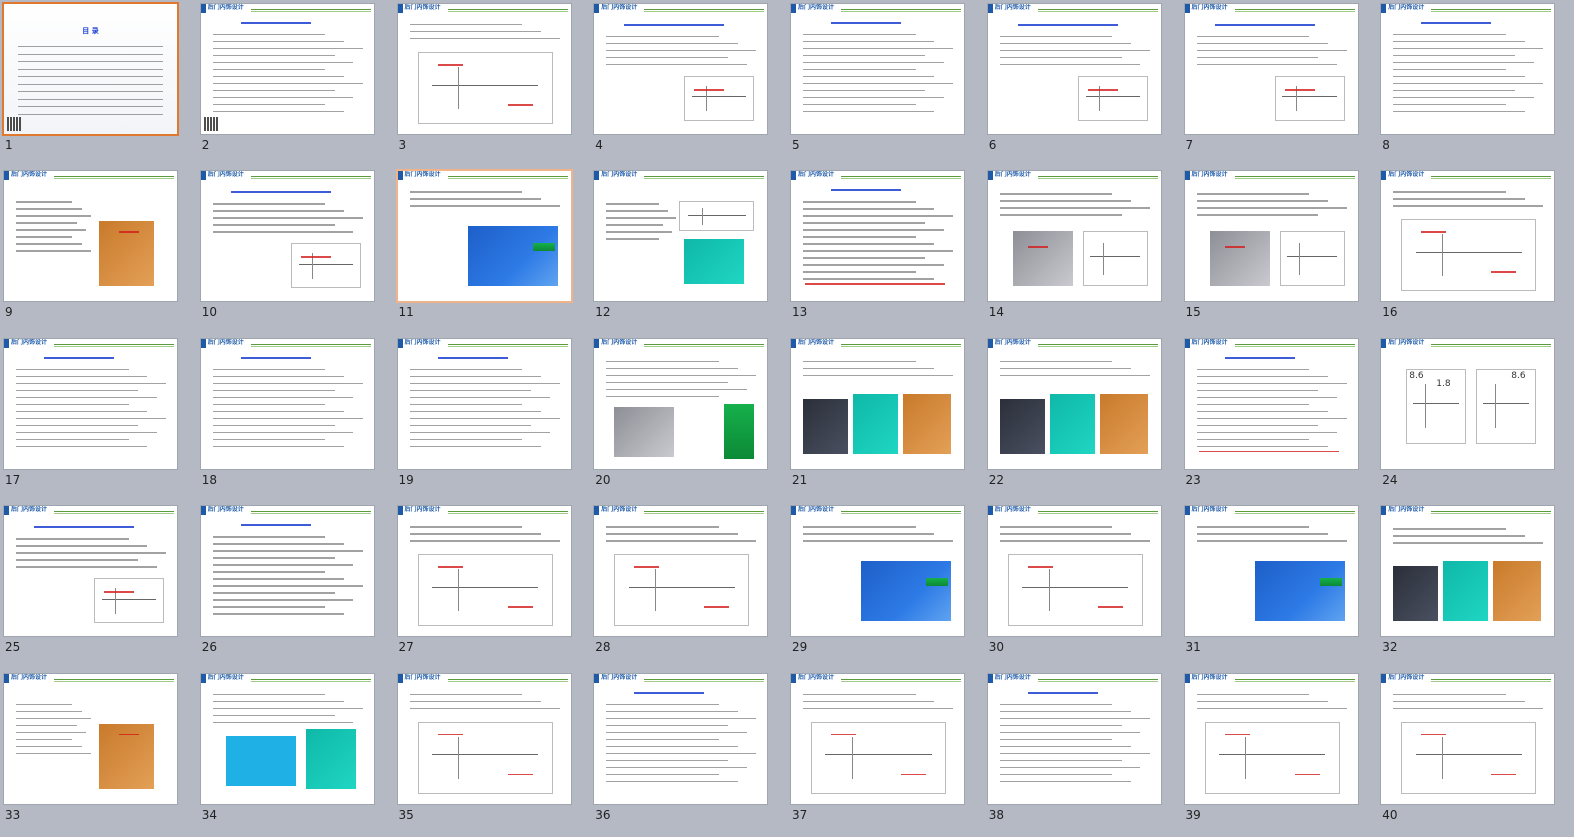  I want to click on slide-cell: 后门内饰设计 2, so click(295, 83).